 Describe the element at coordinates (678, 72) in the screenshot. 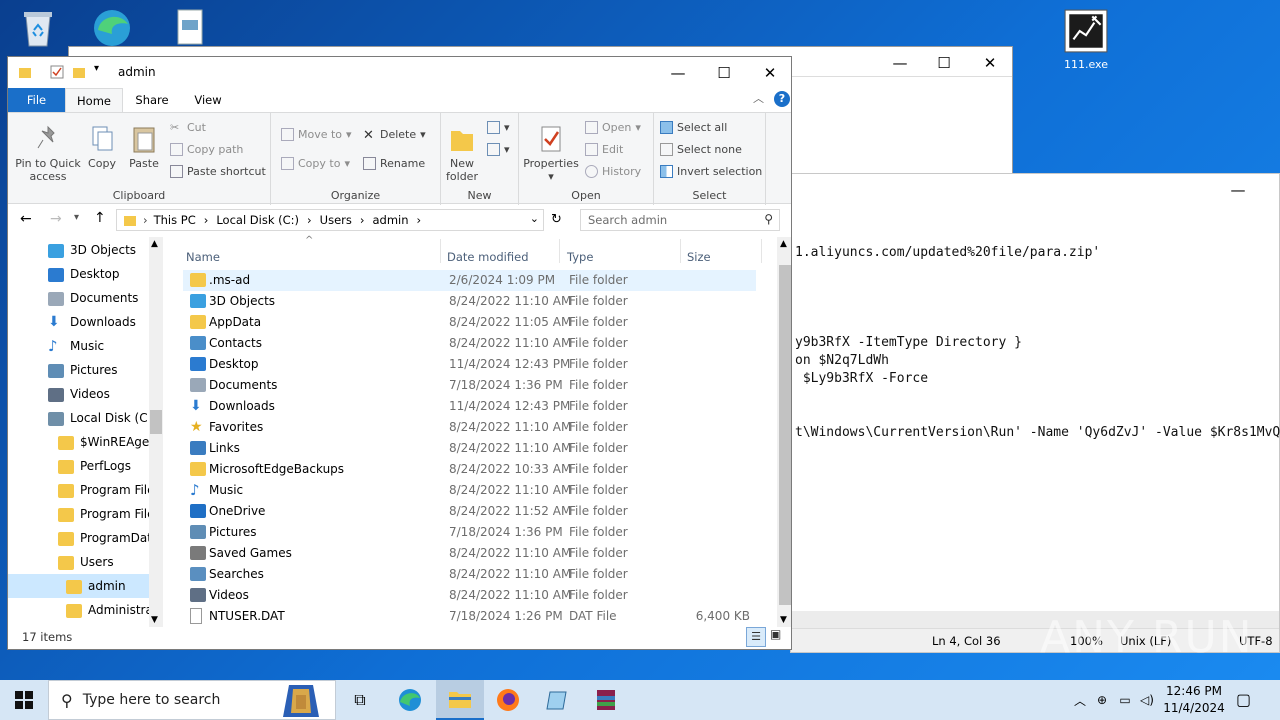

I see `minimize-button: —` at that location.